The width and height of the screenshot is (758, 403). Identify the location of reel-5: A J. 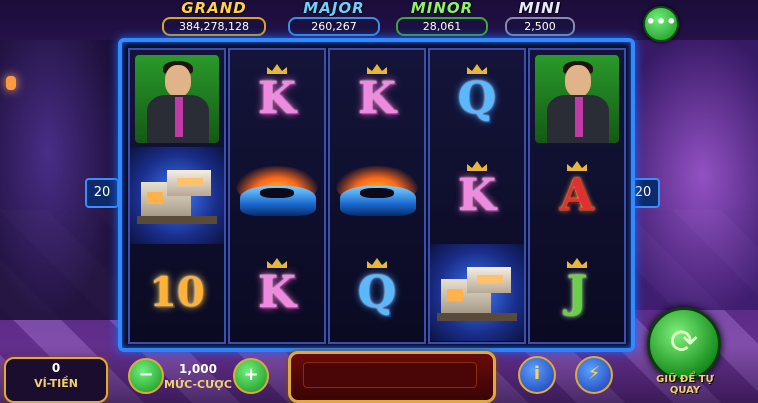
(577, 196).